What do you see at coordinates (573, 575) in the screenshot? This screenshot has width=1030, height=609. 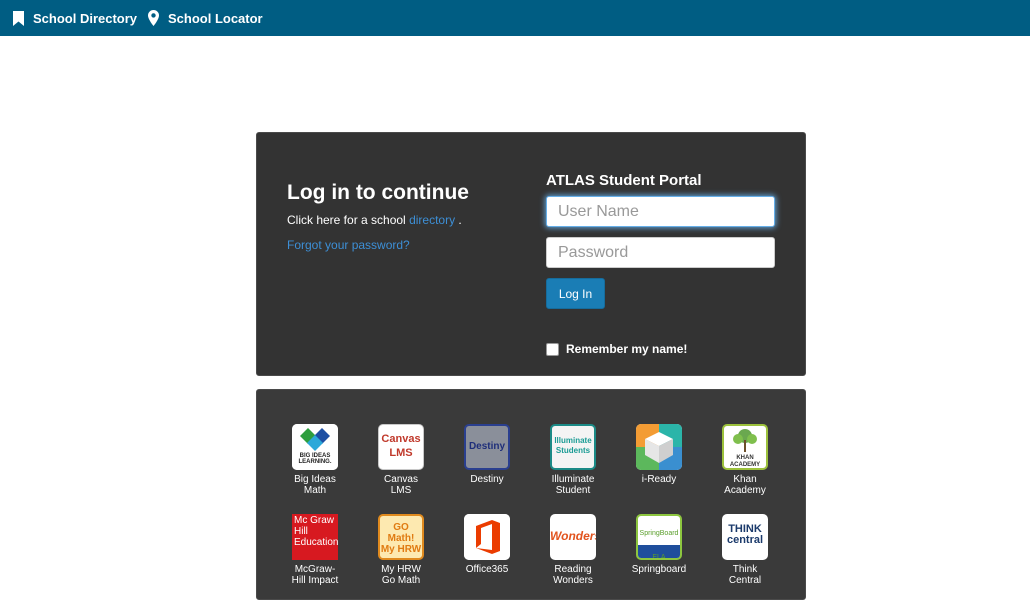 I see `app-label: Reading Wonders` at bounding box center [573, 575].